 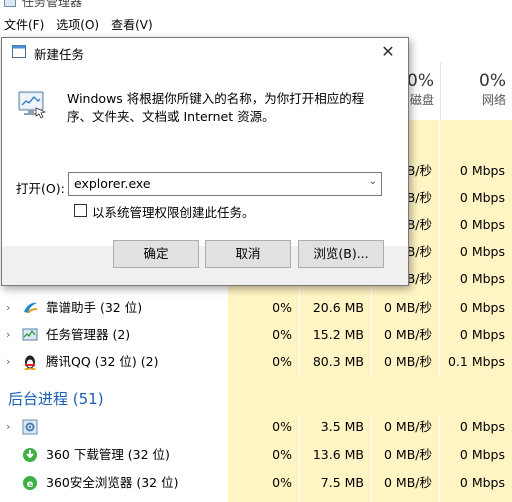 What do you see at coordinates (256, 5) in the screenshot?
I see `task-manager-titlebar: 任务管理器` at bounding box center [256, 5].